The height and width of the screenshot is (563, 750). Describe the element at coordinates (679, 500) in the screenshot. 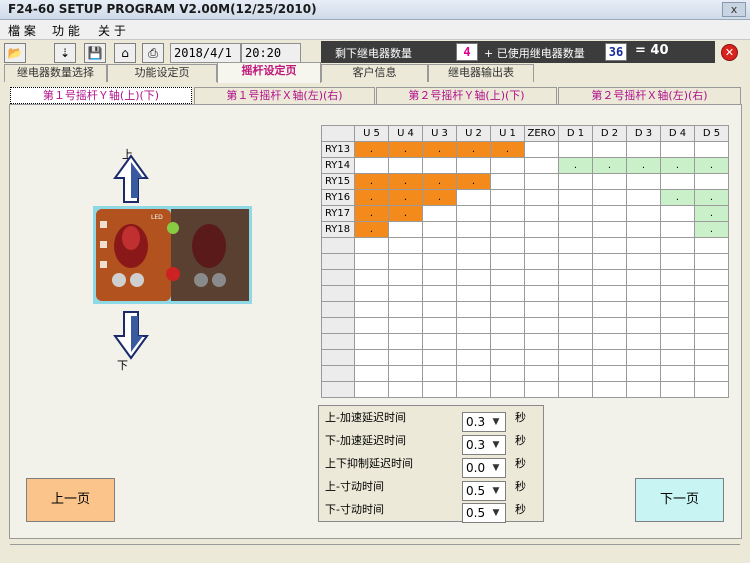

I see `next-page-button: 下一页` at that location.